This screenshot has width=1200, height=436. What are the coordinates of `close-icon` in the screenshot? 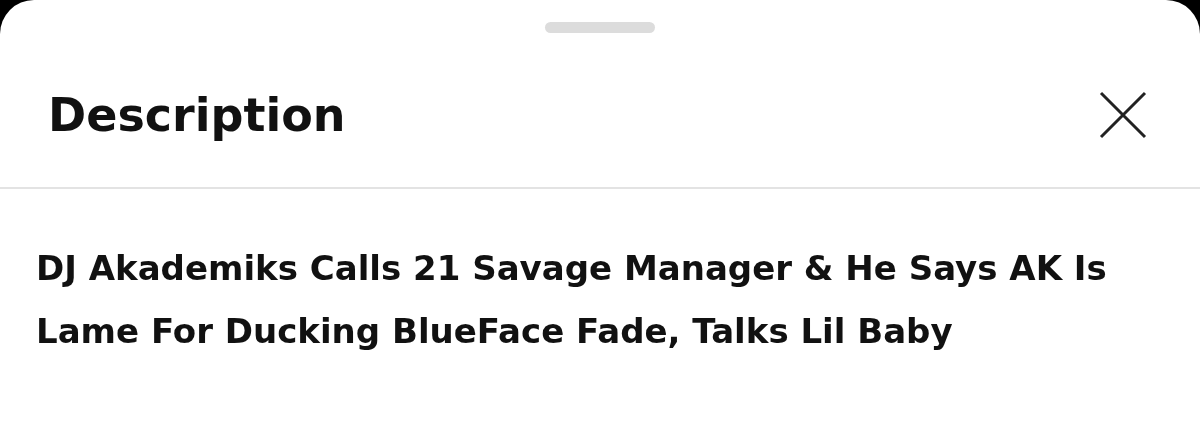 It's located at (1123, 115).